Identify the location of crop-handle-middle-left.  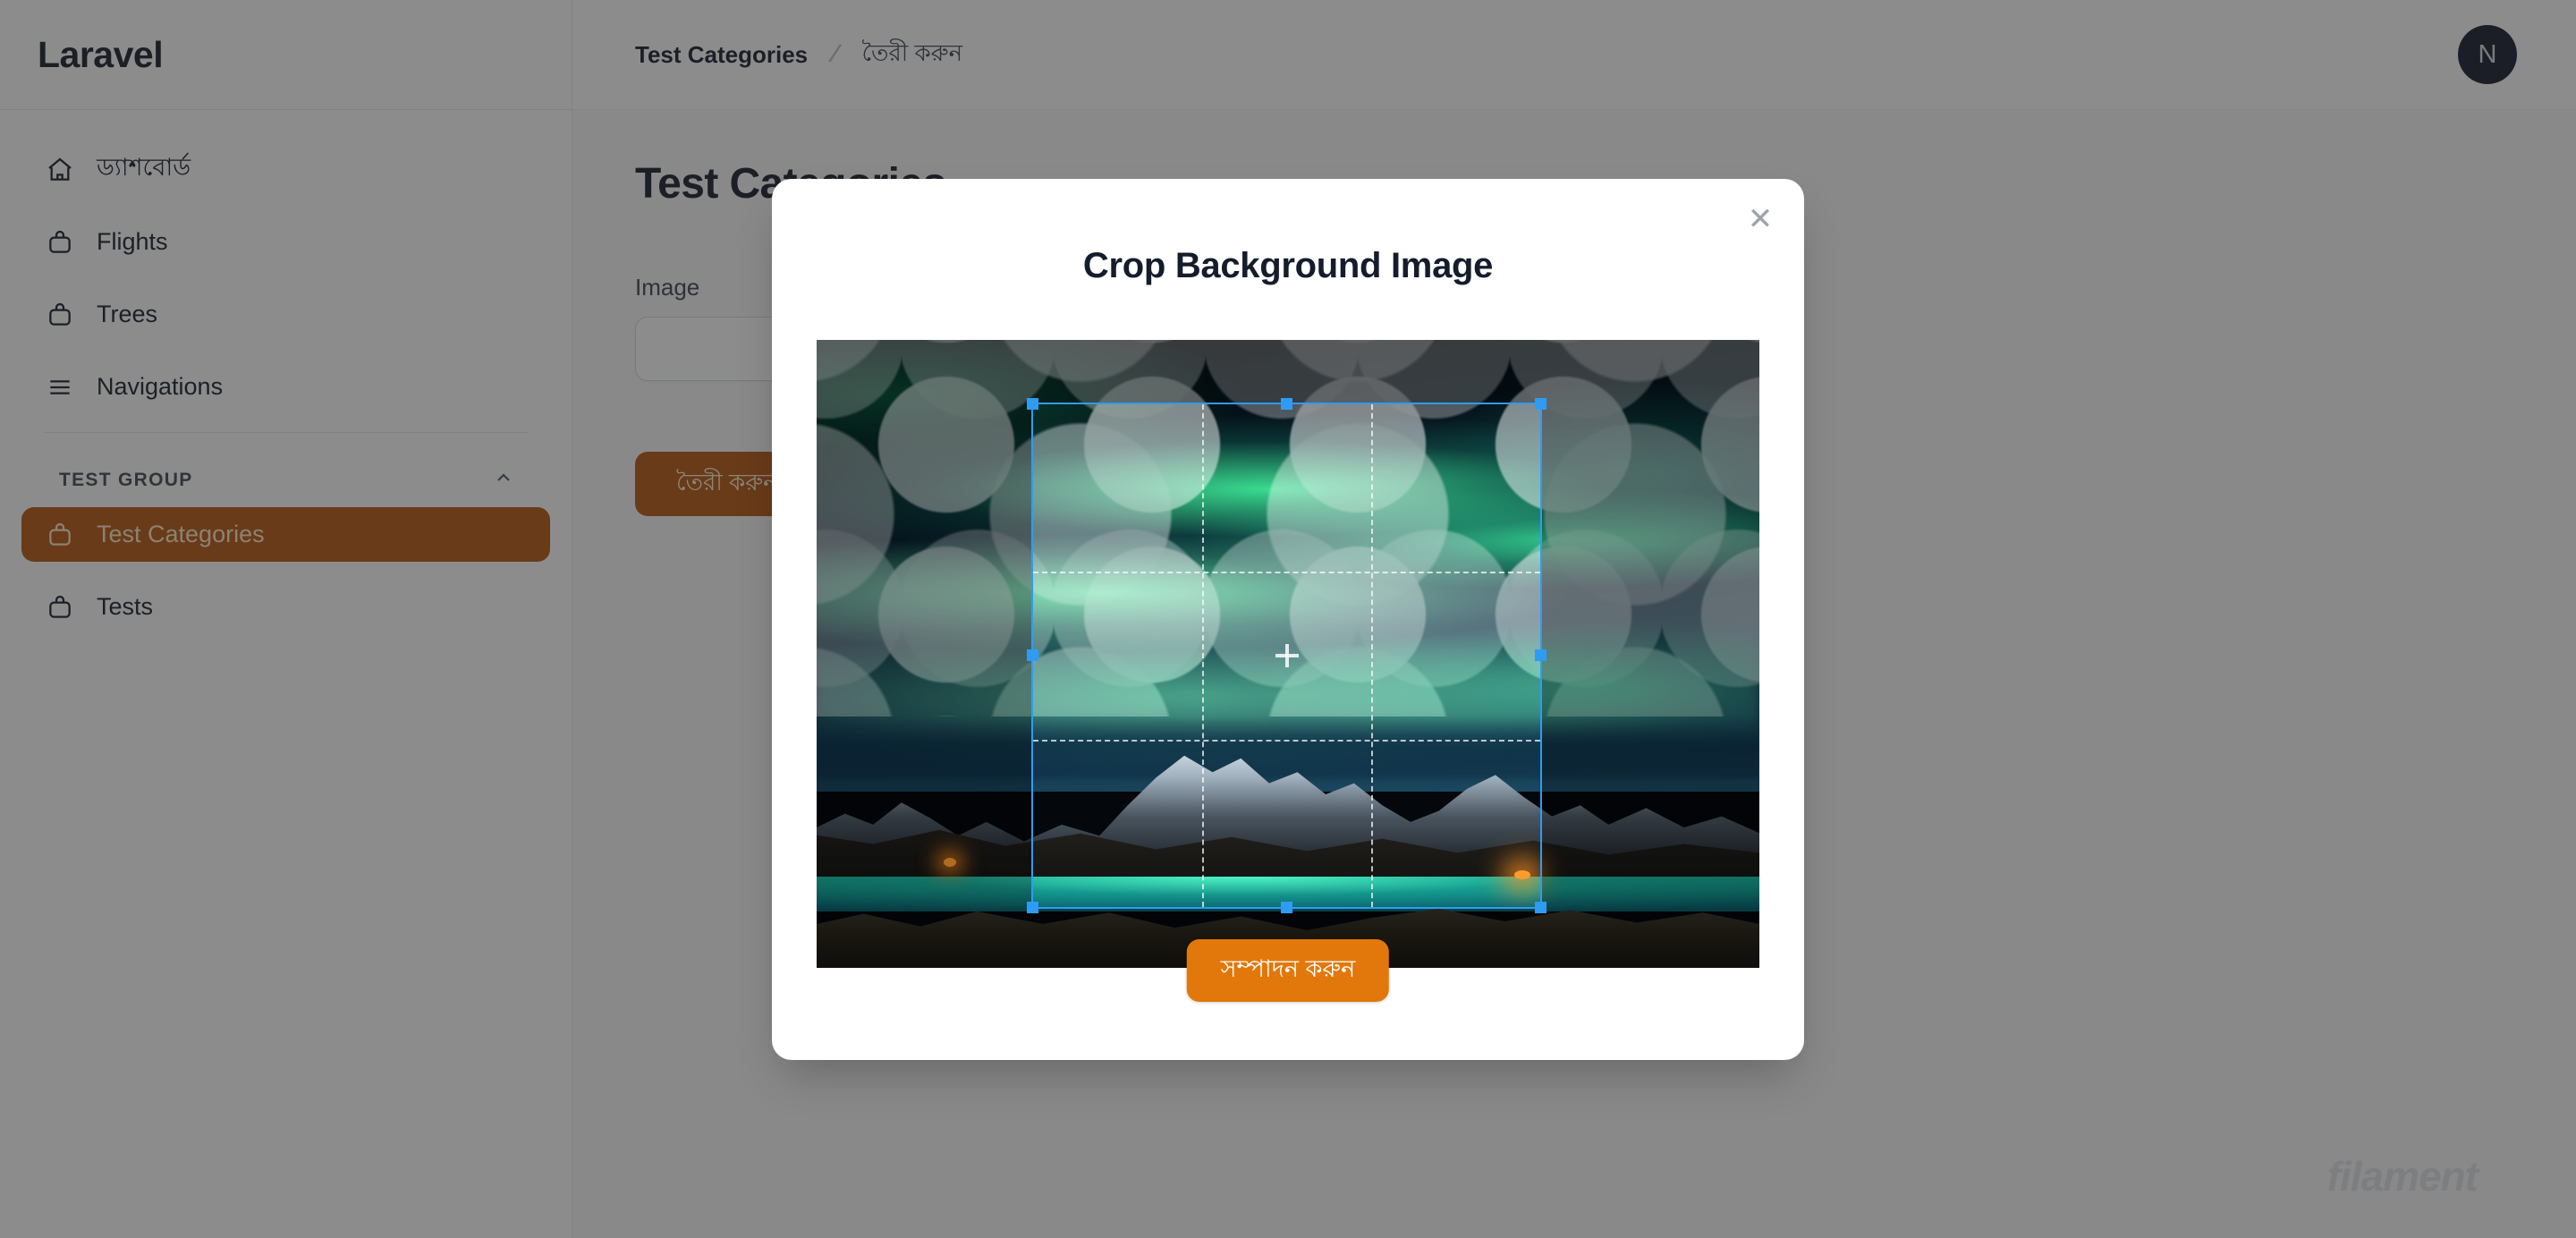
(1032, 655).